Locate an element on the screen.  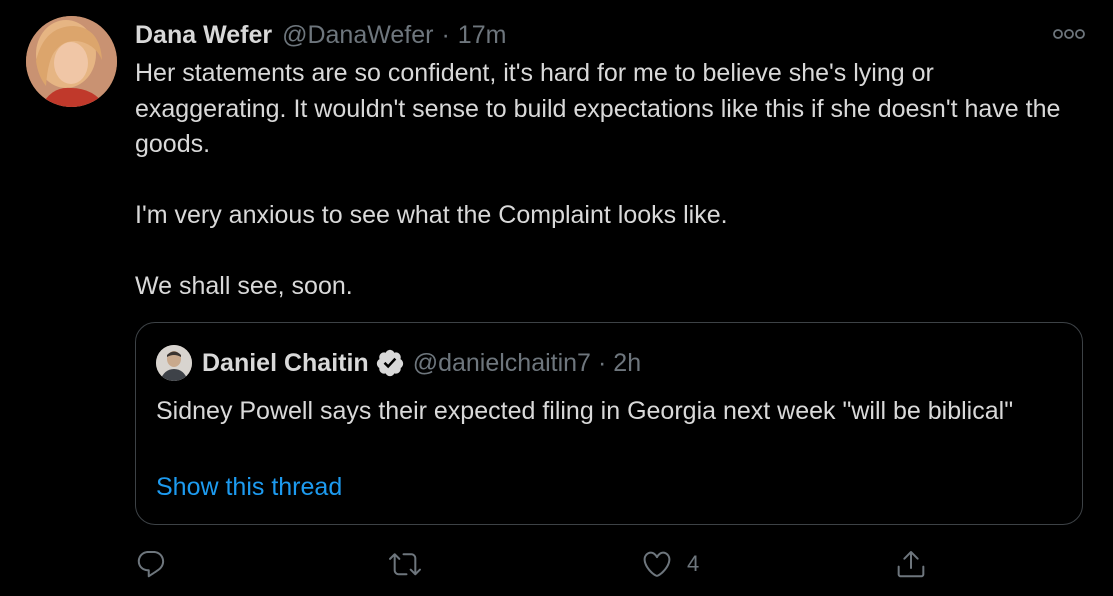
like-count: 4 is located at coordinates (693, 563).